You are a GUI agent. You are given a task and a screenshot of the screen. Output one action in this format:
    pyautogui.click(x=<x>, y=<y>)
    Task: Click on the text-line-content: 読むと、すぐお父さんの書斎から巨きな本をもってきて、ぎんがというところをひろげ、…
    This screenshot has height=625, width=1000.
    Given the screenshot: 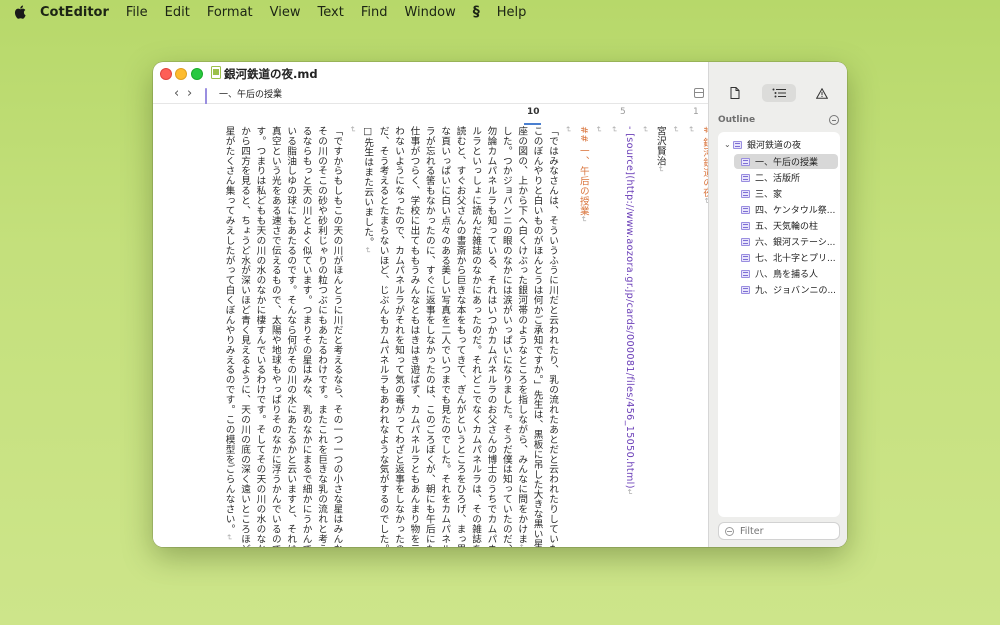 What is the action you would take?
    pyautogui.click(x=460, y=336)
    